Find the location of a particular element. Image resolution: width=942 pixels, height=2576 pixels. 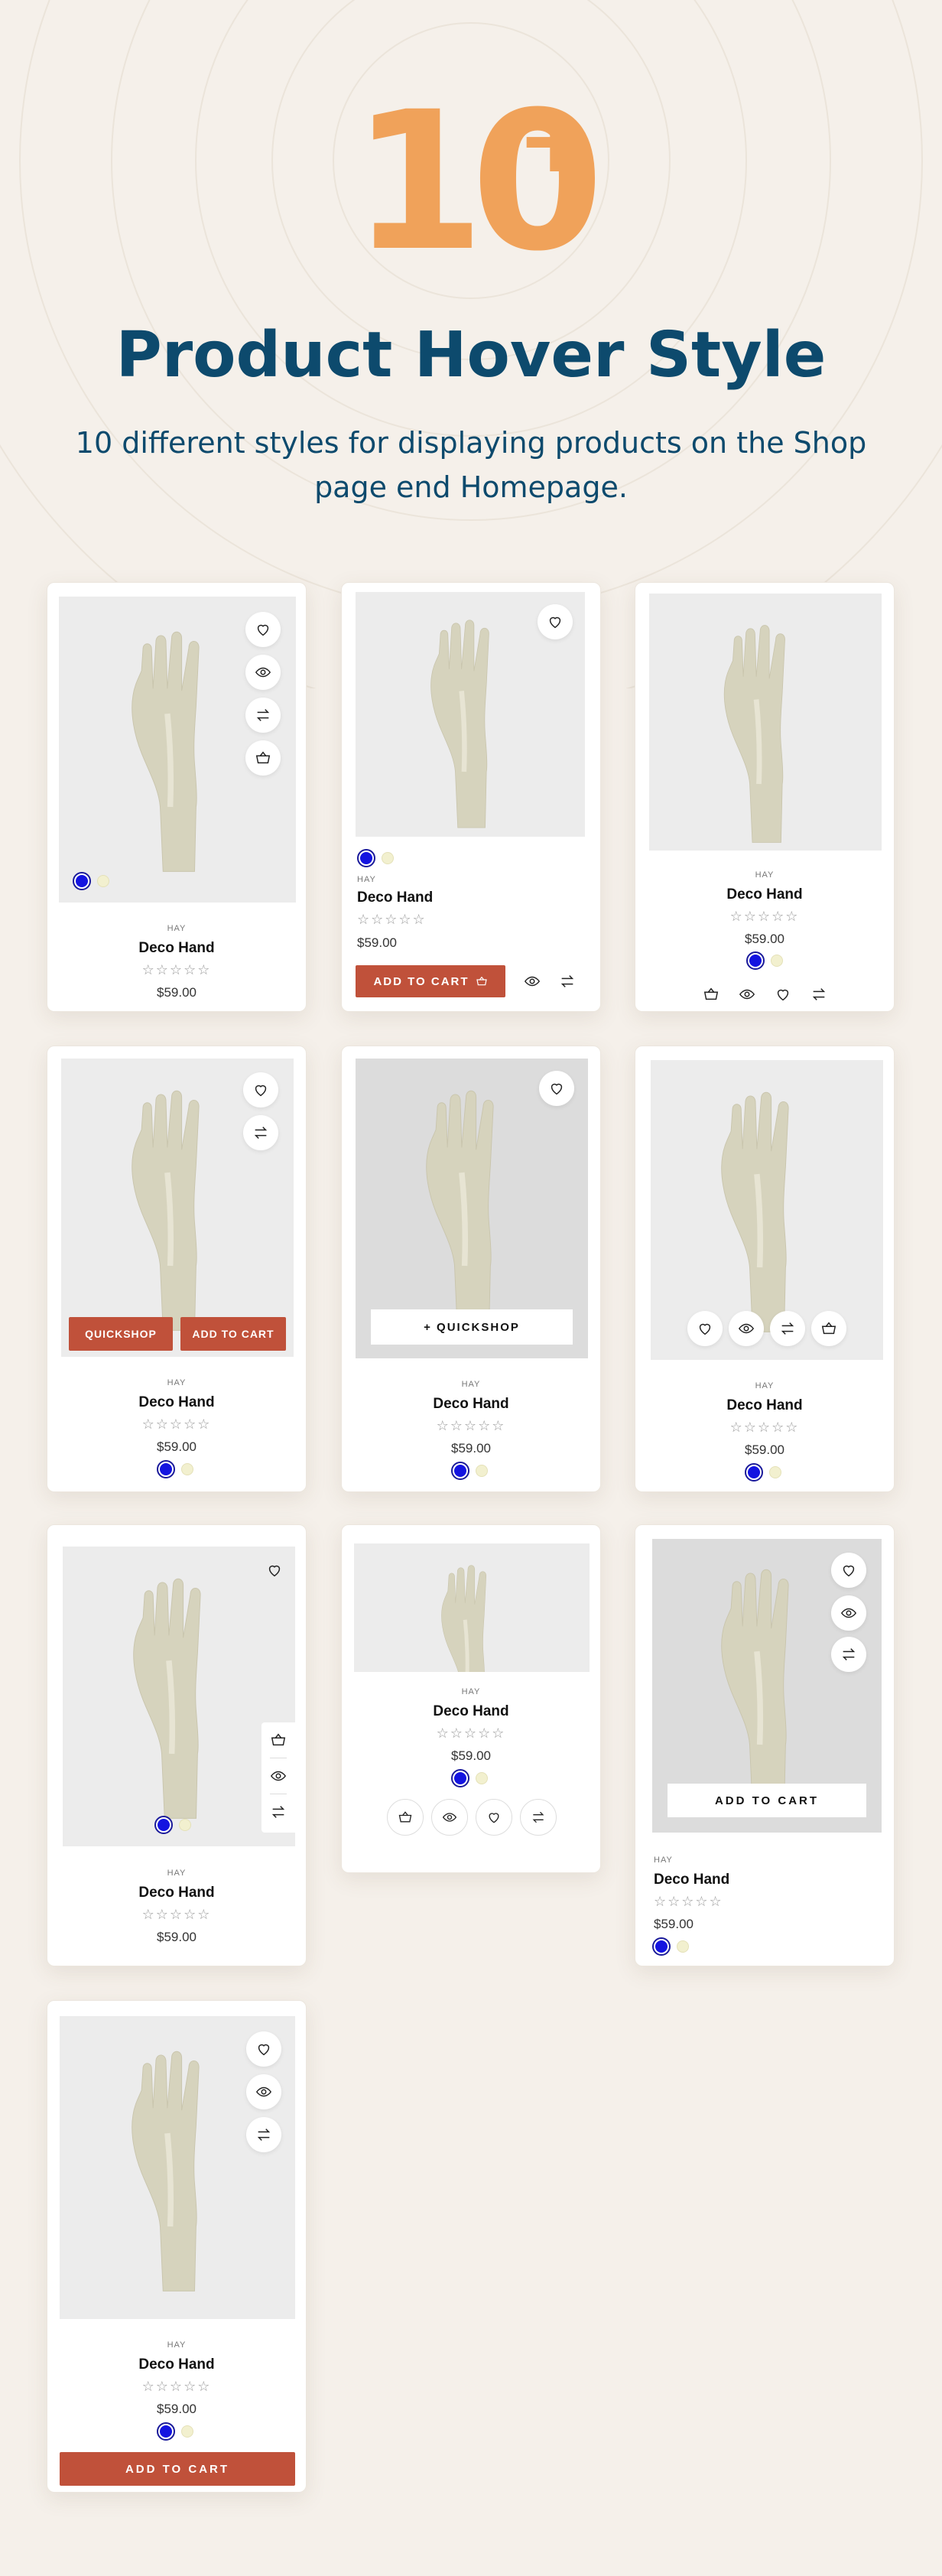

product-image: ADD TO CART is located at coordinates (767, 1686).